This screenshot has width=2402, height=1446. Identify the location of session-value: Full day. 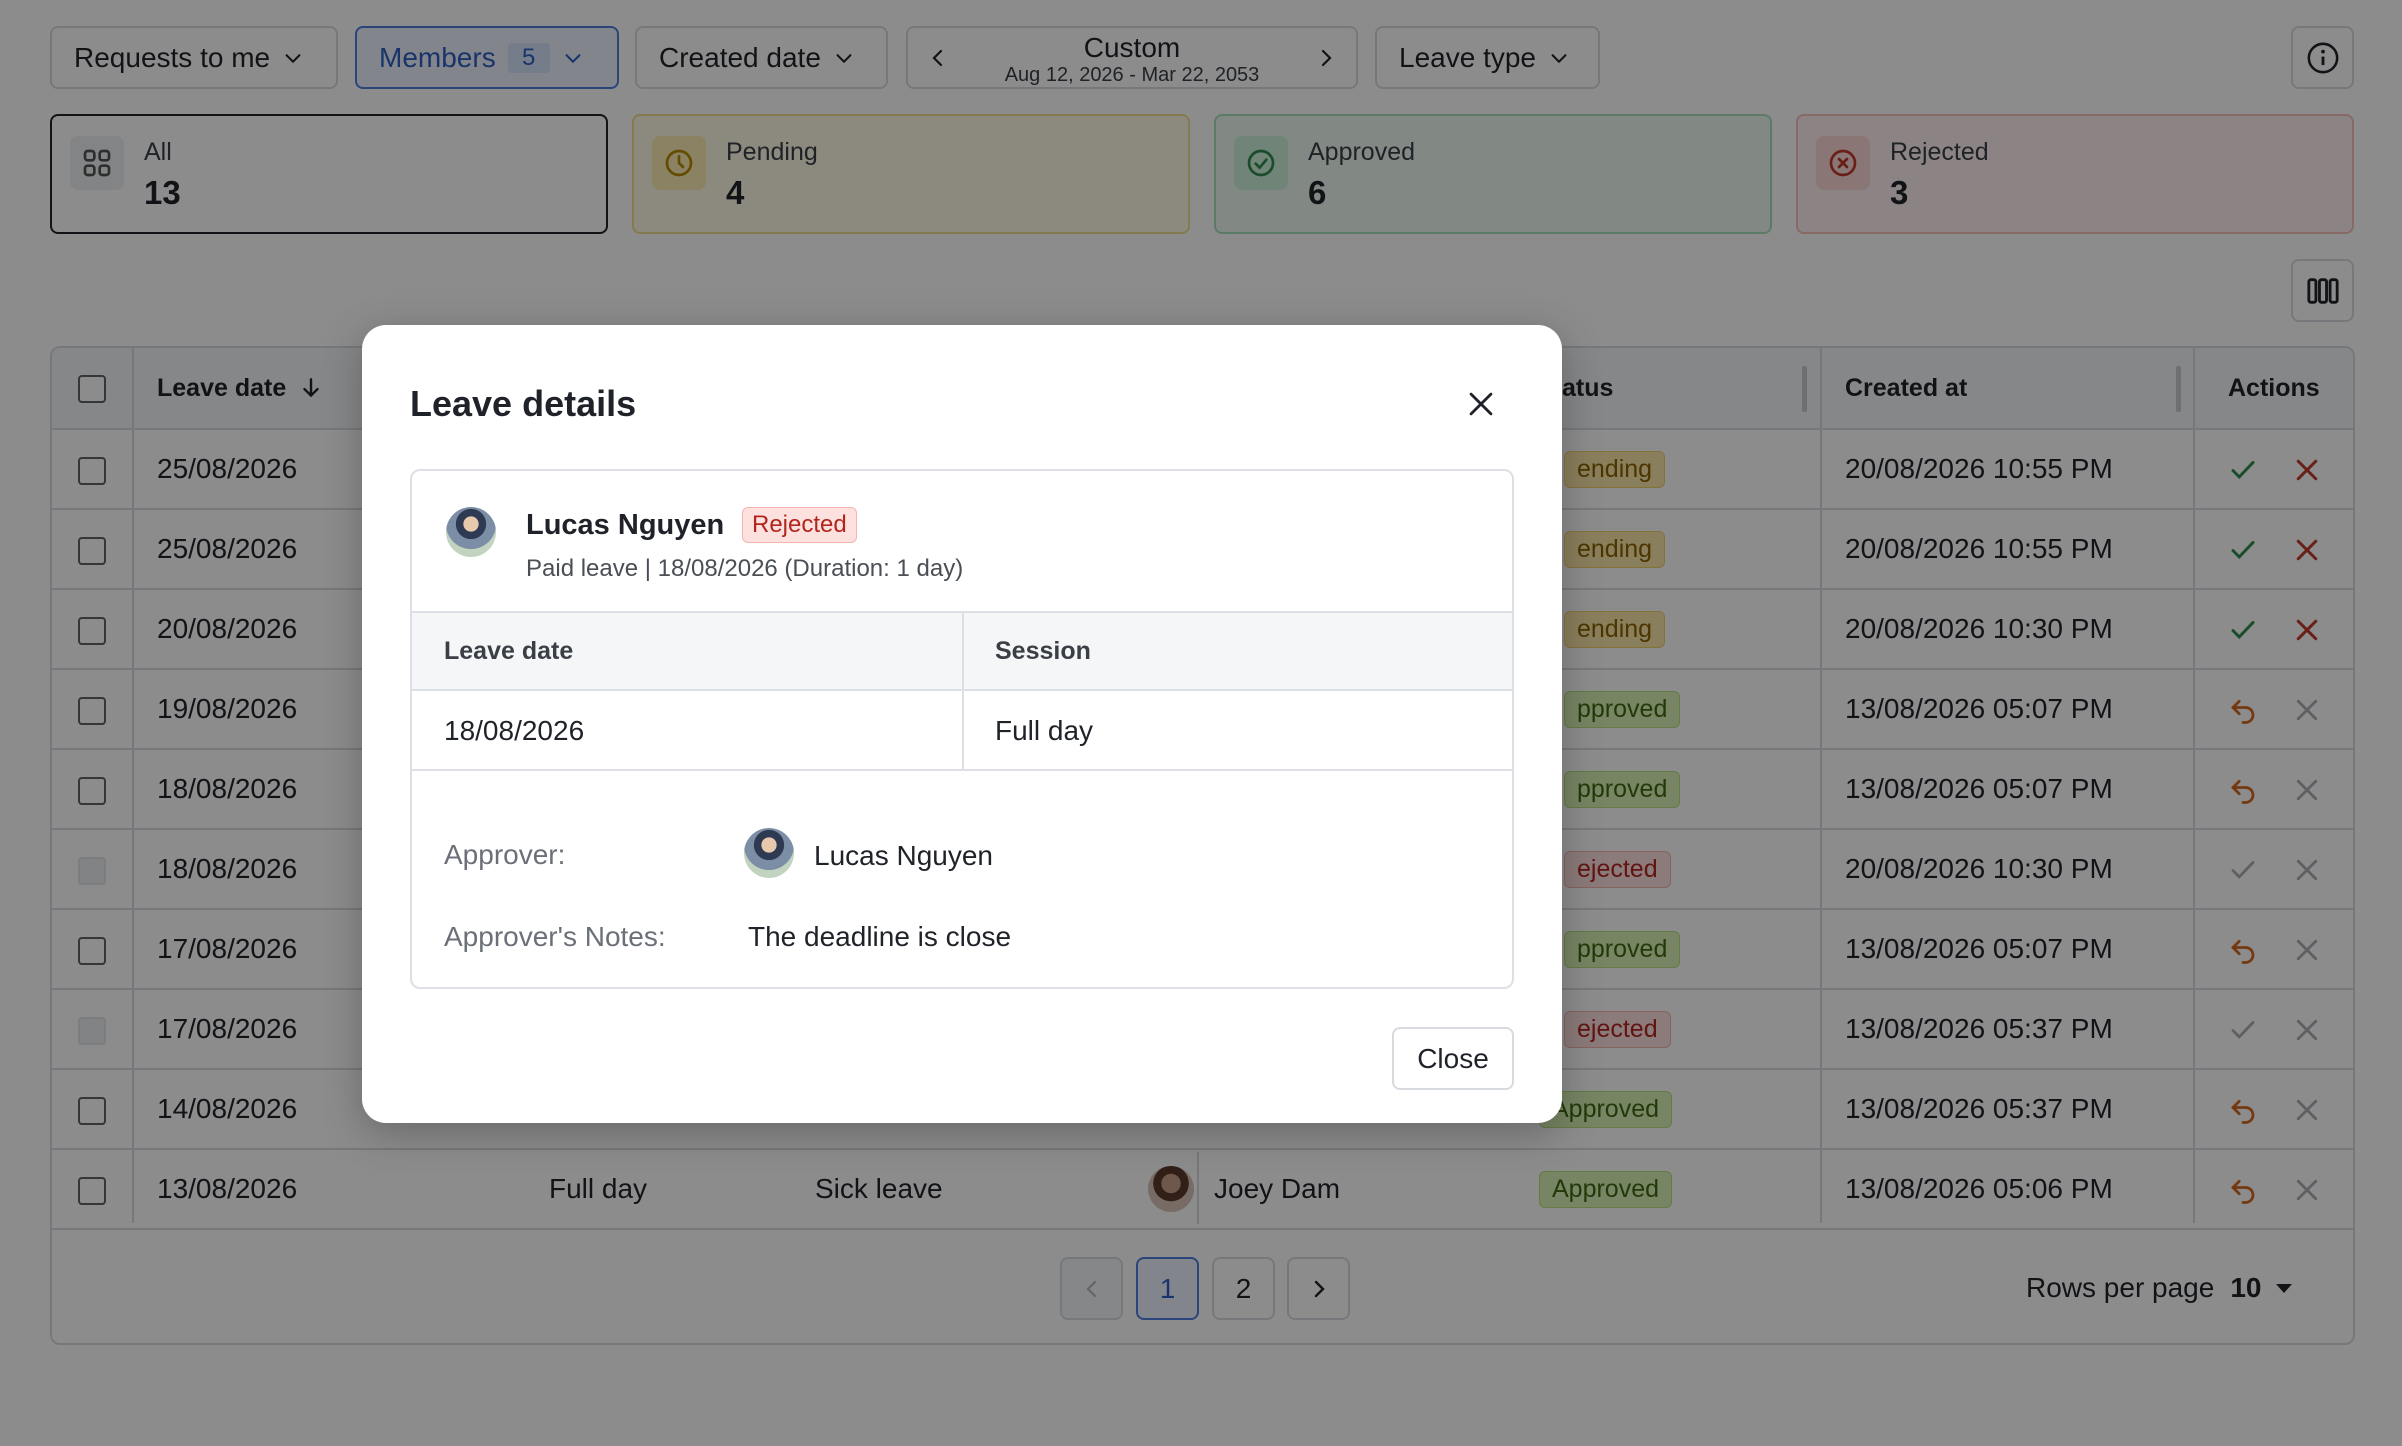
(1044, 730).